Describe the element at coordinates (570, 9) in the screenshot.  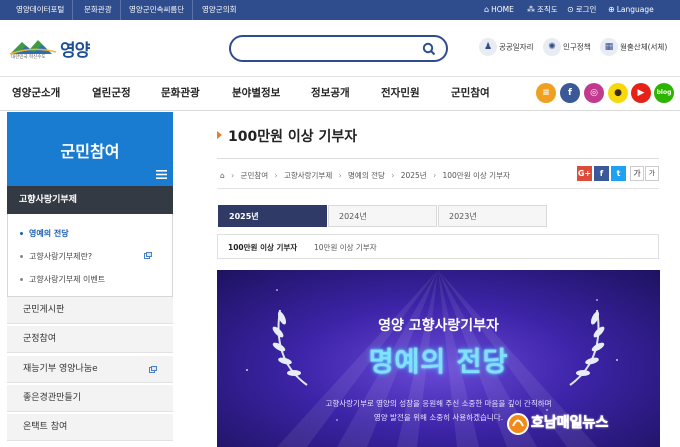
I see `lock-icon: ⊙` at that location.